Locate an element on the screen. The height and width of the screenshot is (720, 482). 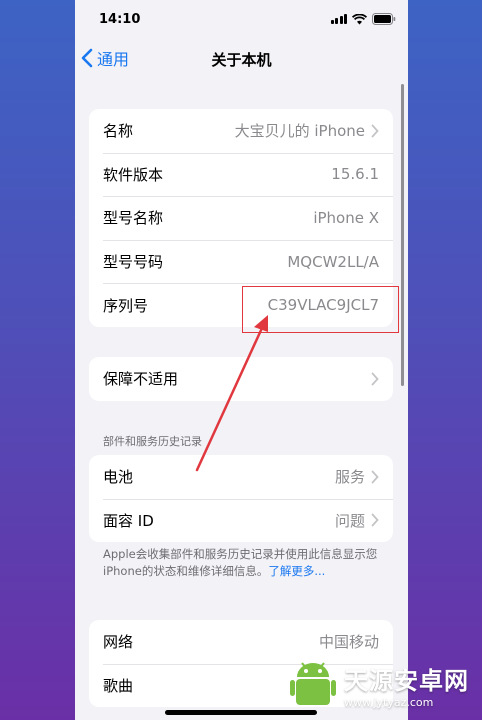
watermark-title: 天源安卓网 is located at coordinates (406, 681).